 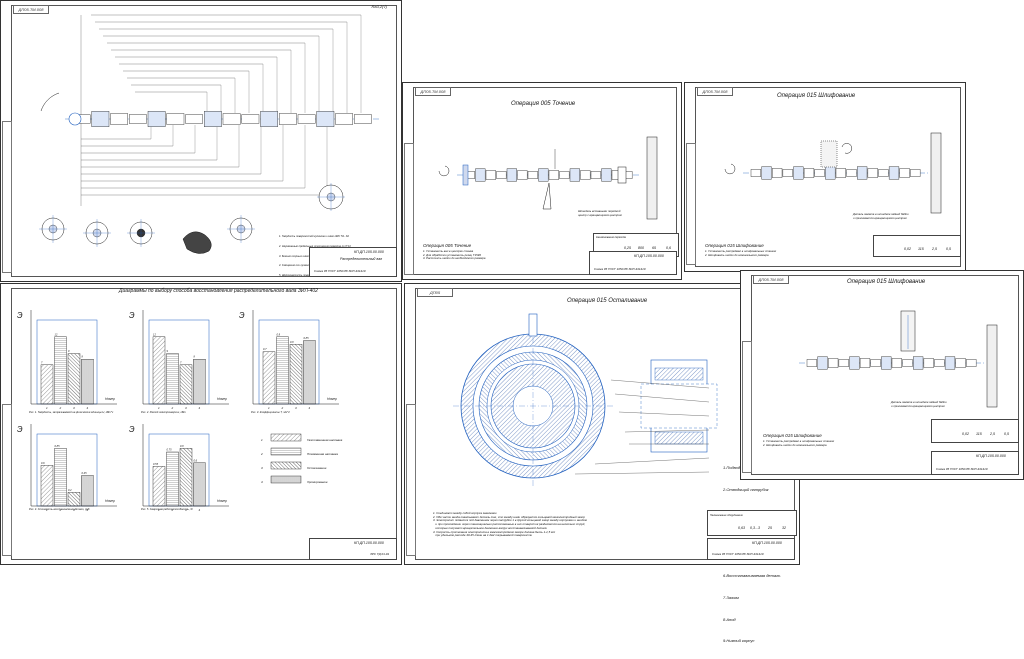 I want to click on table-cell: 115, so click(x=921, y=249).